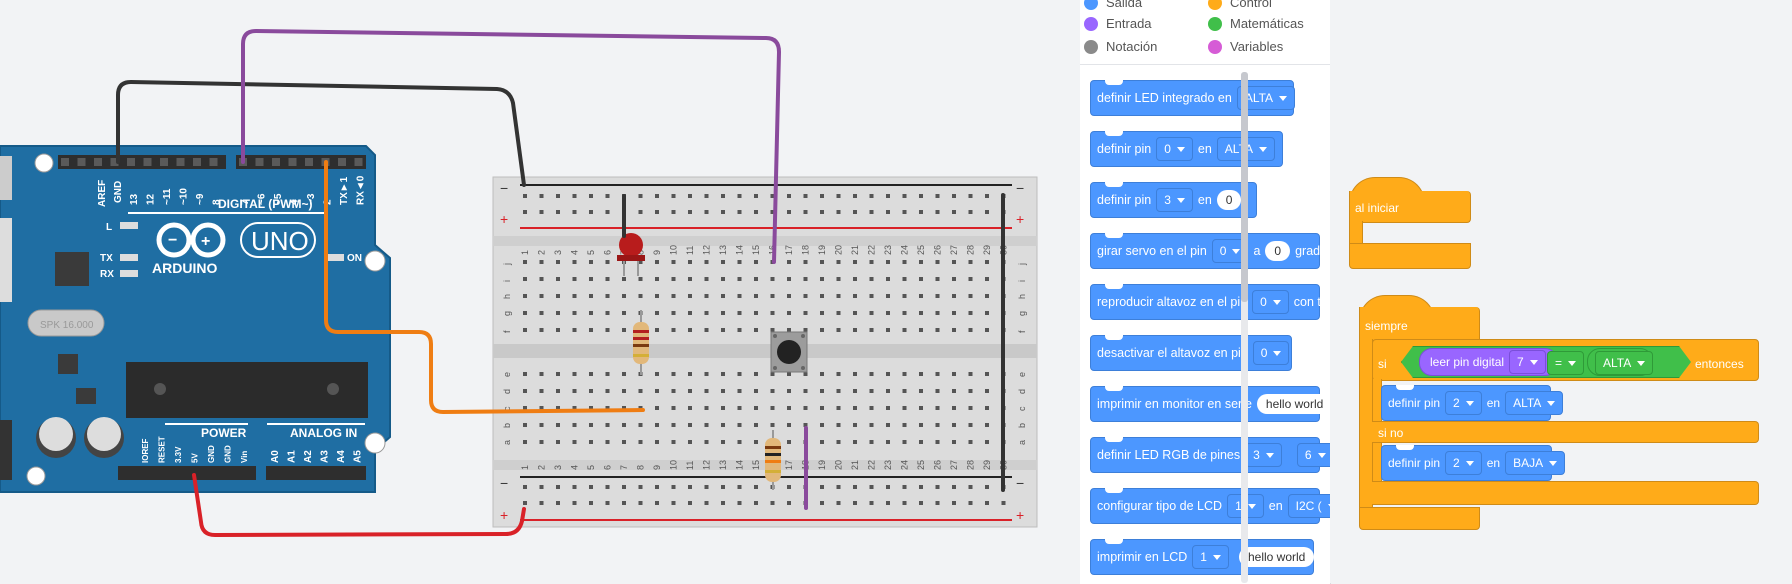  I want to click on dropdown-then-pin: 2, so click(1463, 403).